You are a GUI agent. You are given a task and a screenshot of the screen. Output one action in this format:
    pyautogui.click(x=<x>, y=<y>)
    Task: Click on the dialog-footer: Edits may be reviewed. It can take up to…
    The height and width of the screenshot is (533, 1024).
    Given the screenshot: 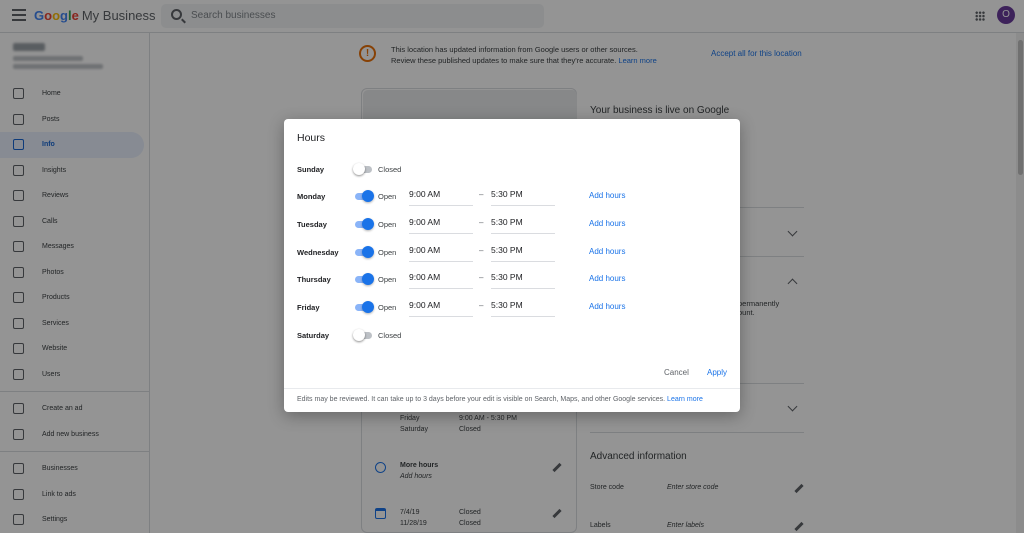 What is the action you would take?
    pyautogui.click(x=500, y=399)
    